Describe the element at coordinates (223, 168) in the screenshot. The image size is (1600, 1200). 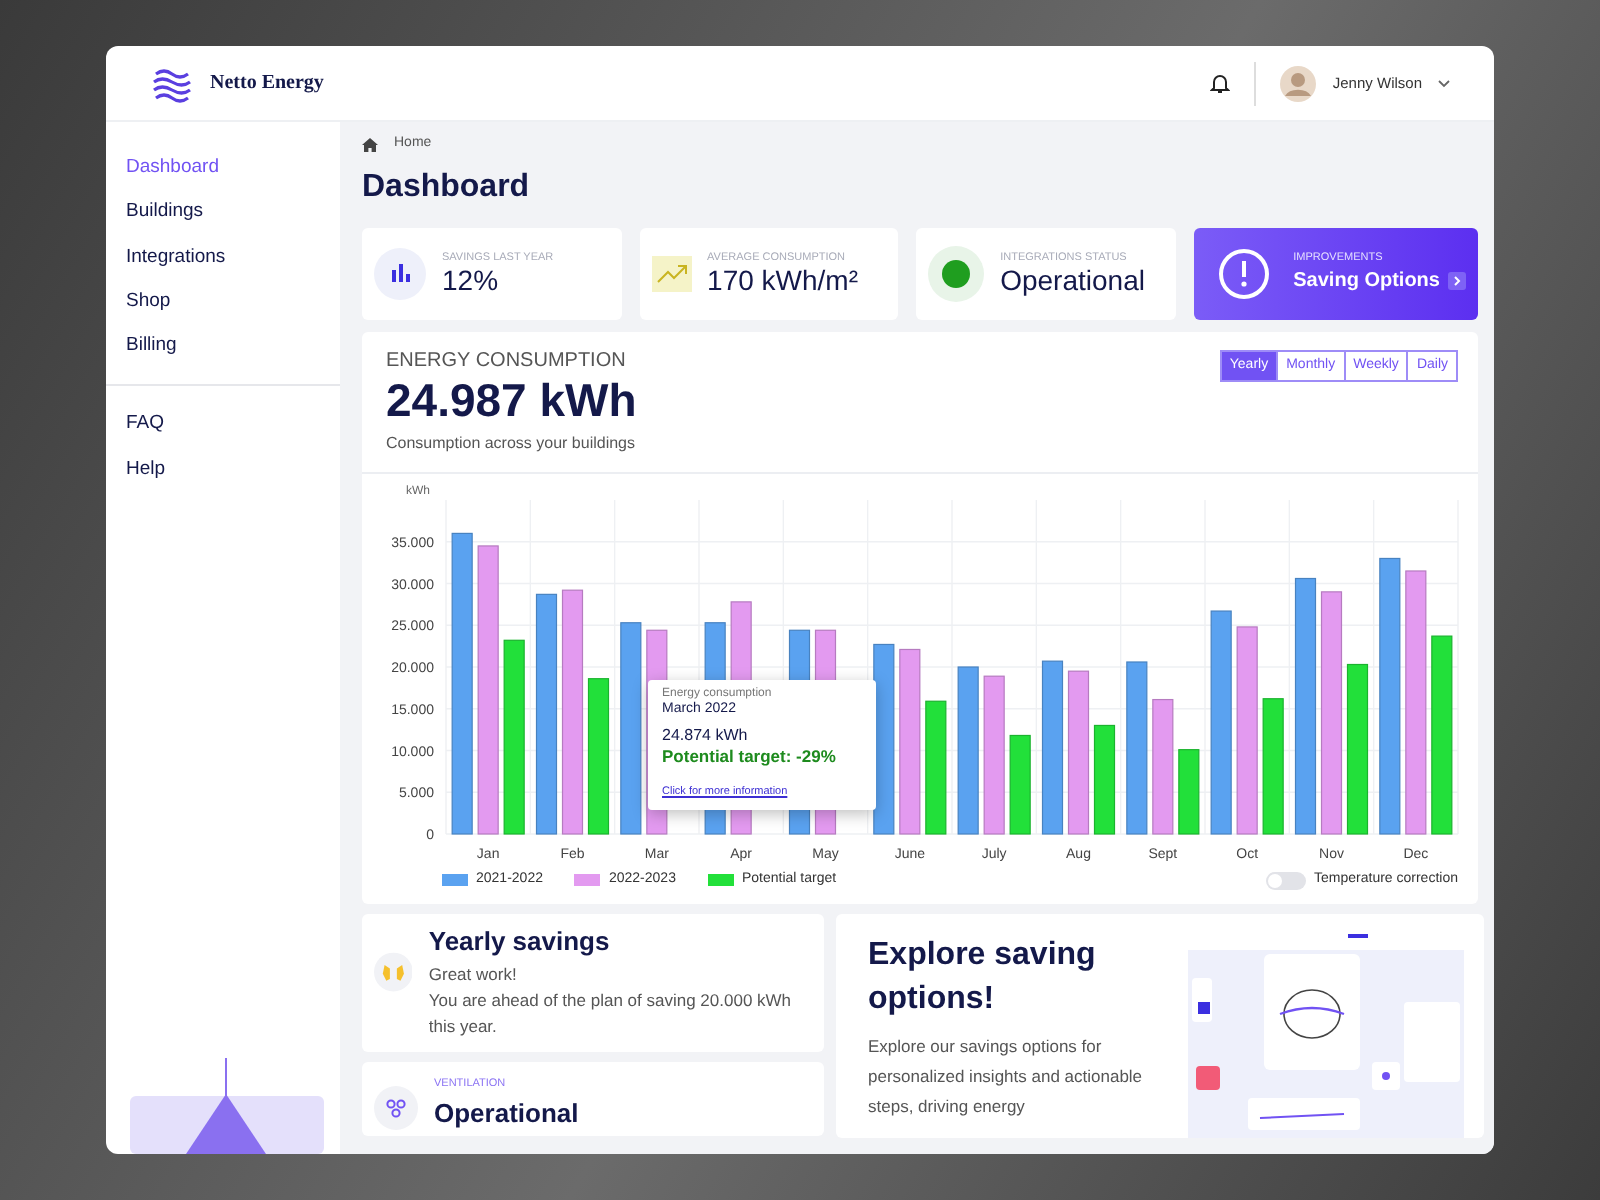
I see `sidebar-item: Dashboard` at that location.